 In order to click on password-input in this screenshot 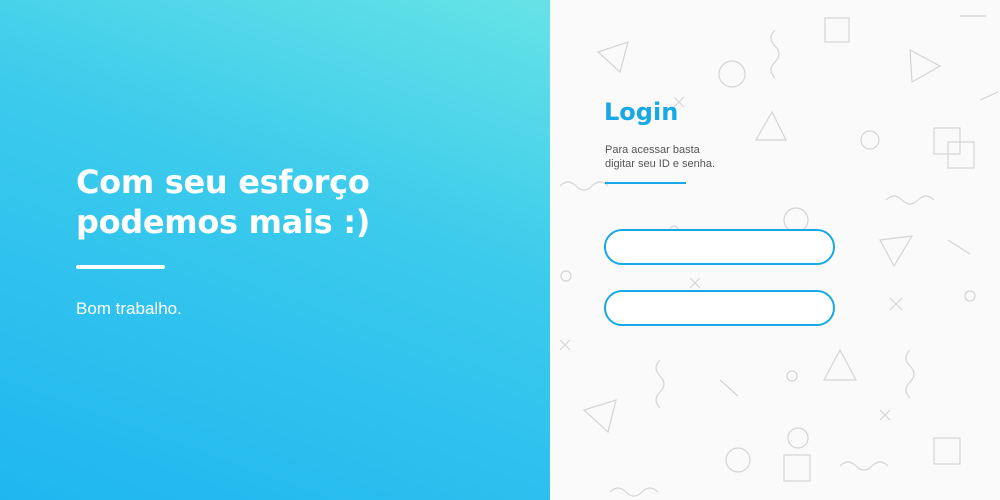, I will do `click(719, 308)`.